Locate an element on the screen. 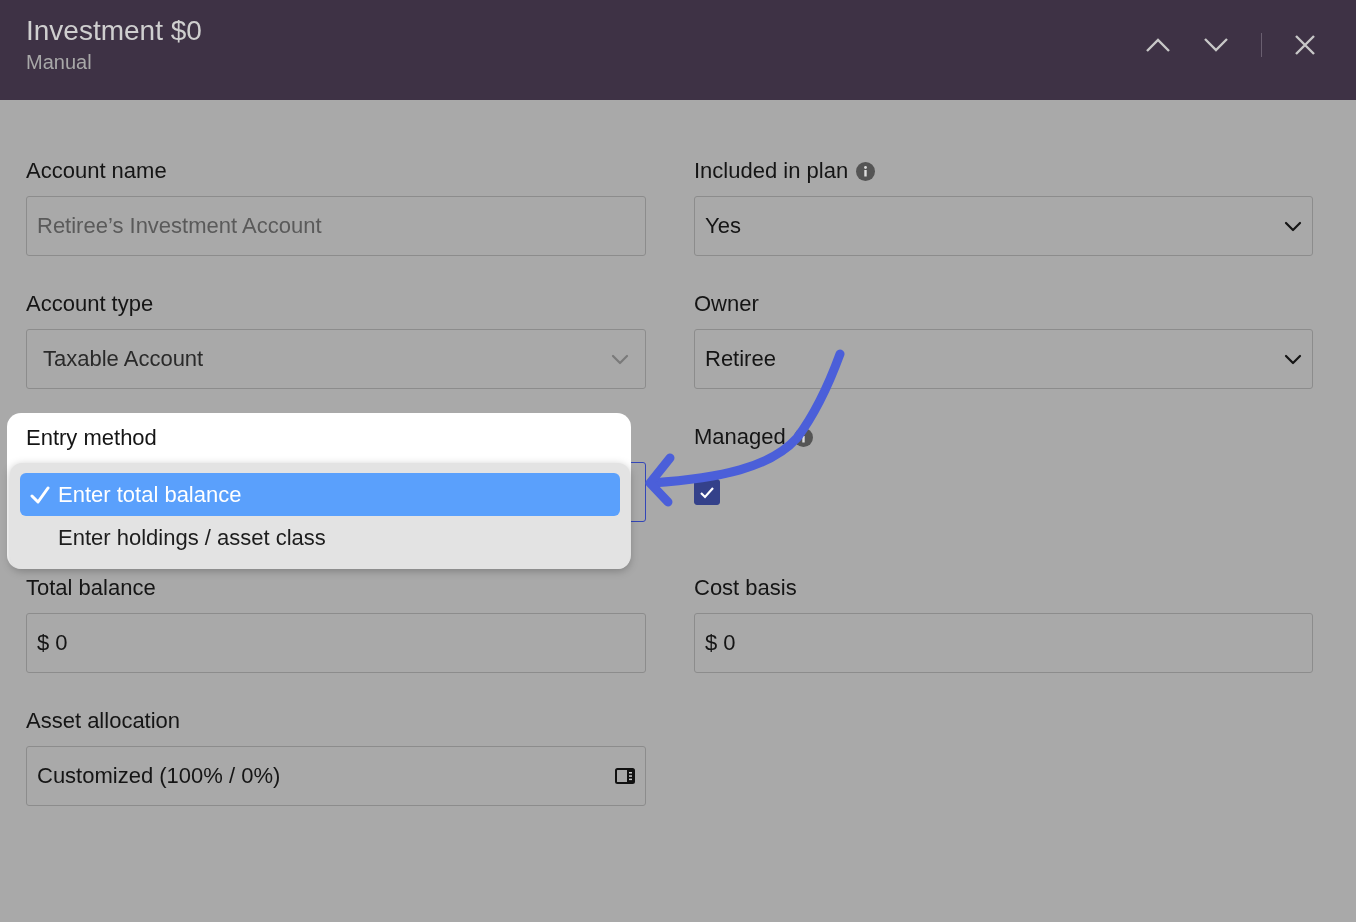 This screenshot has width=1356, height=922. input-field: Customized (100% / 0%) is located at coordinates (336, 776).